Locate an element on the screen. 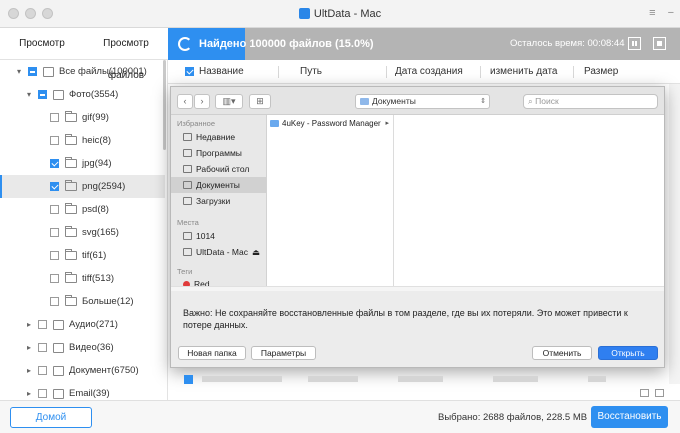 The width and height of the screenshot is (680, 433). tree-item: jpg(94) is located at coordinates (82, 163).